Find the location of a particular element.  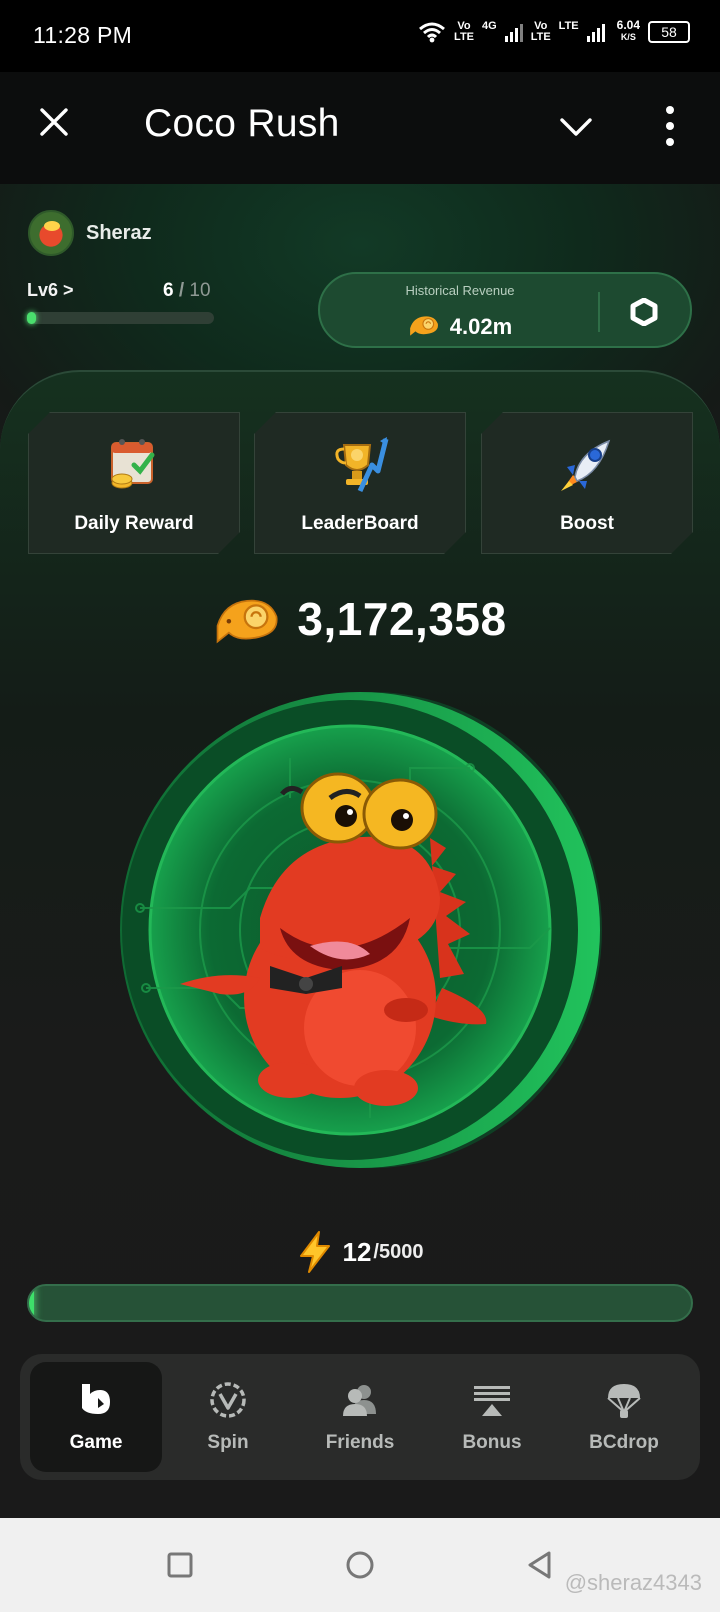

nav-bcdrop-label: BCdrop is located at coordinates (624, 1442).